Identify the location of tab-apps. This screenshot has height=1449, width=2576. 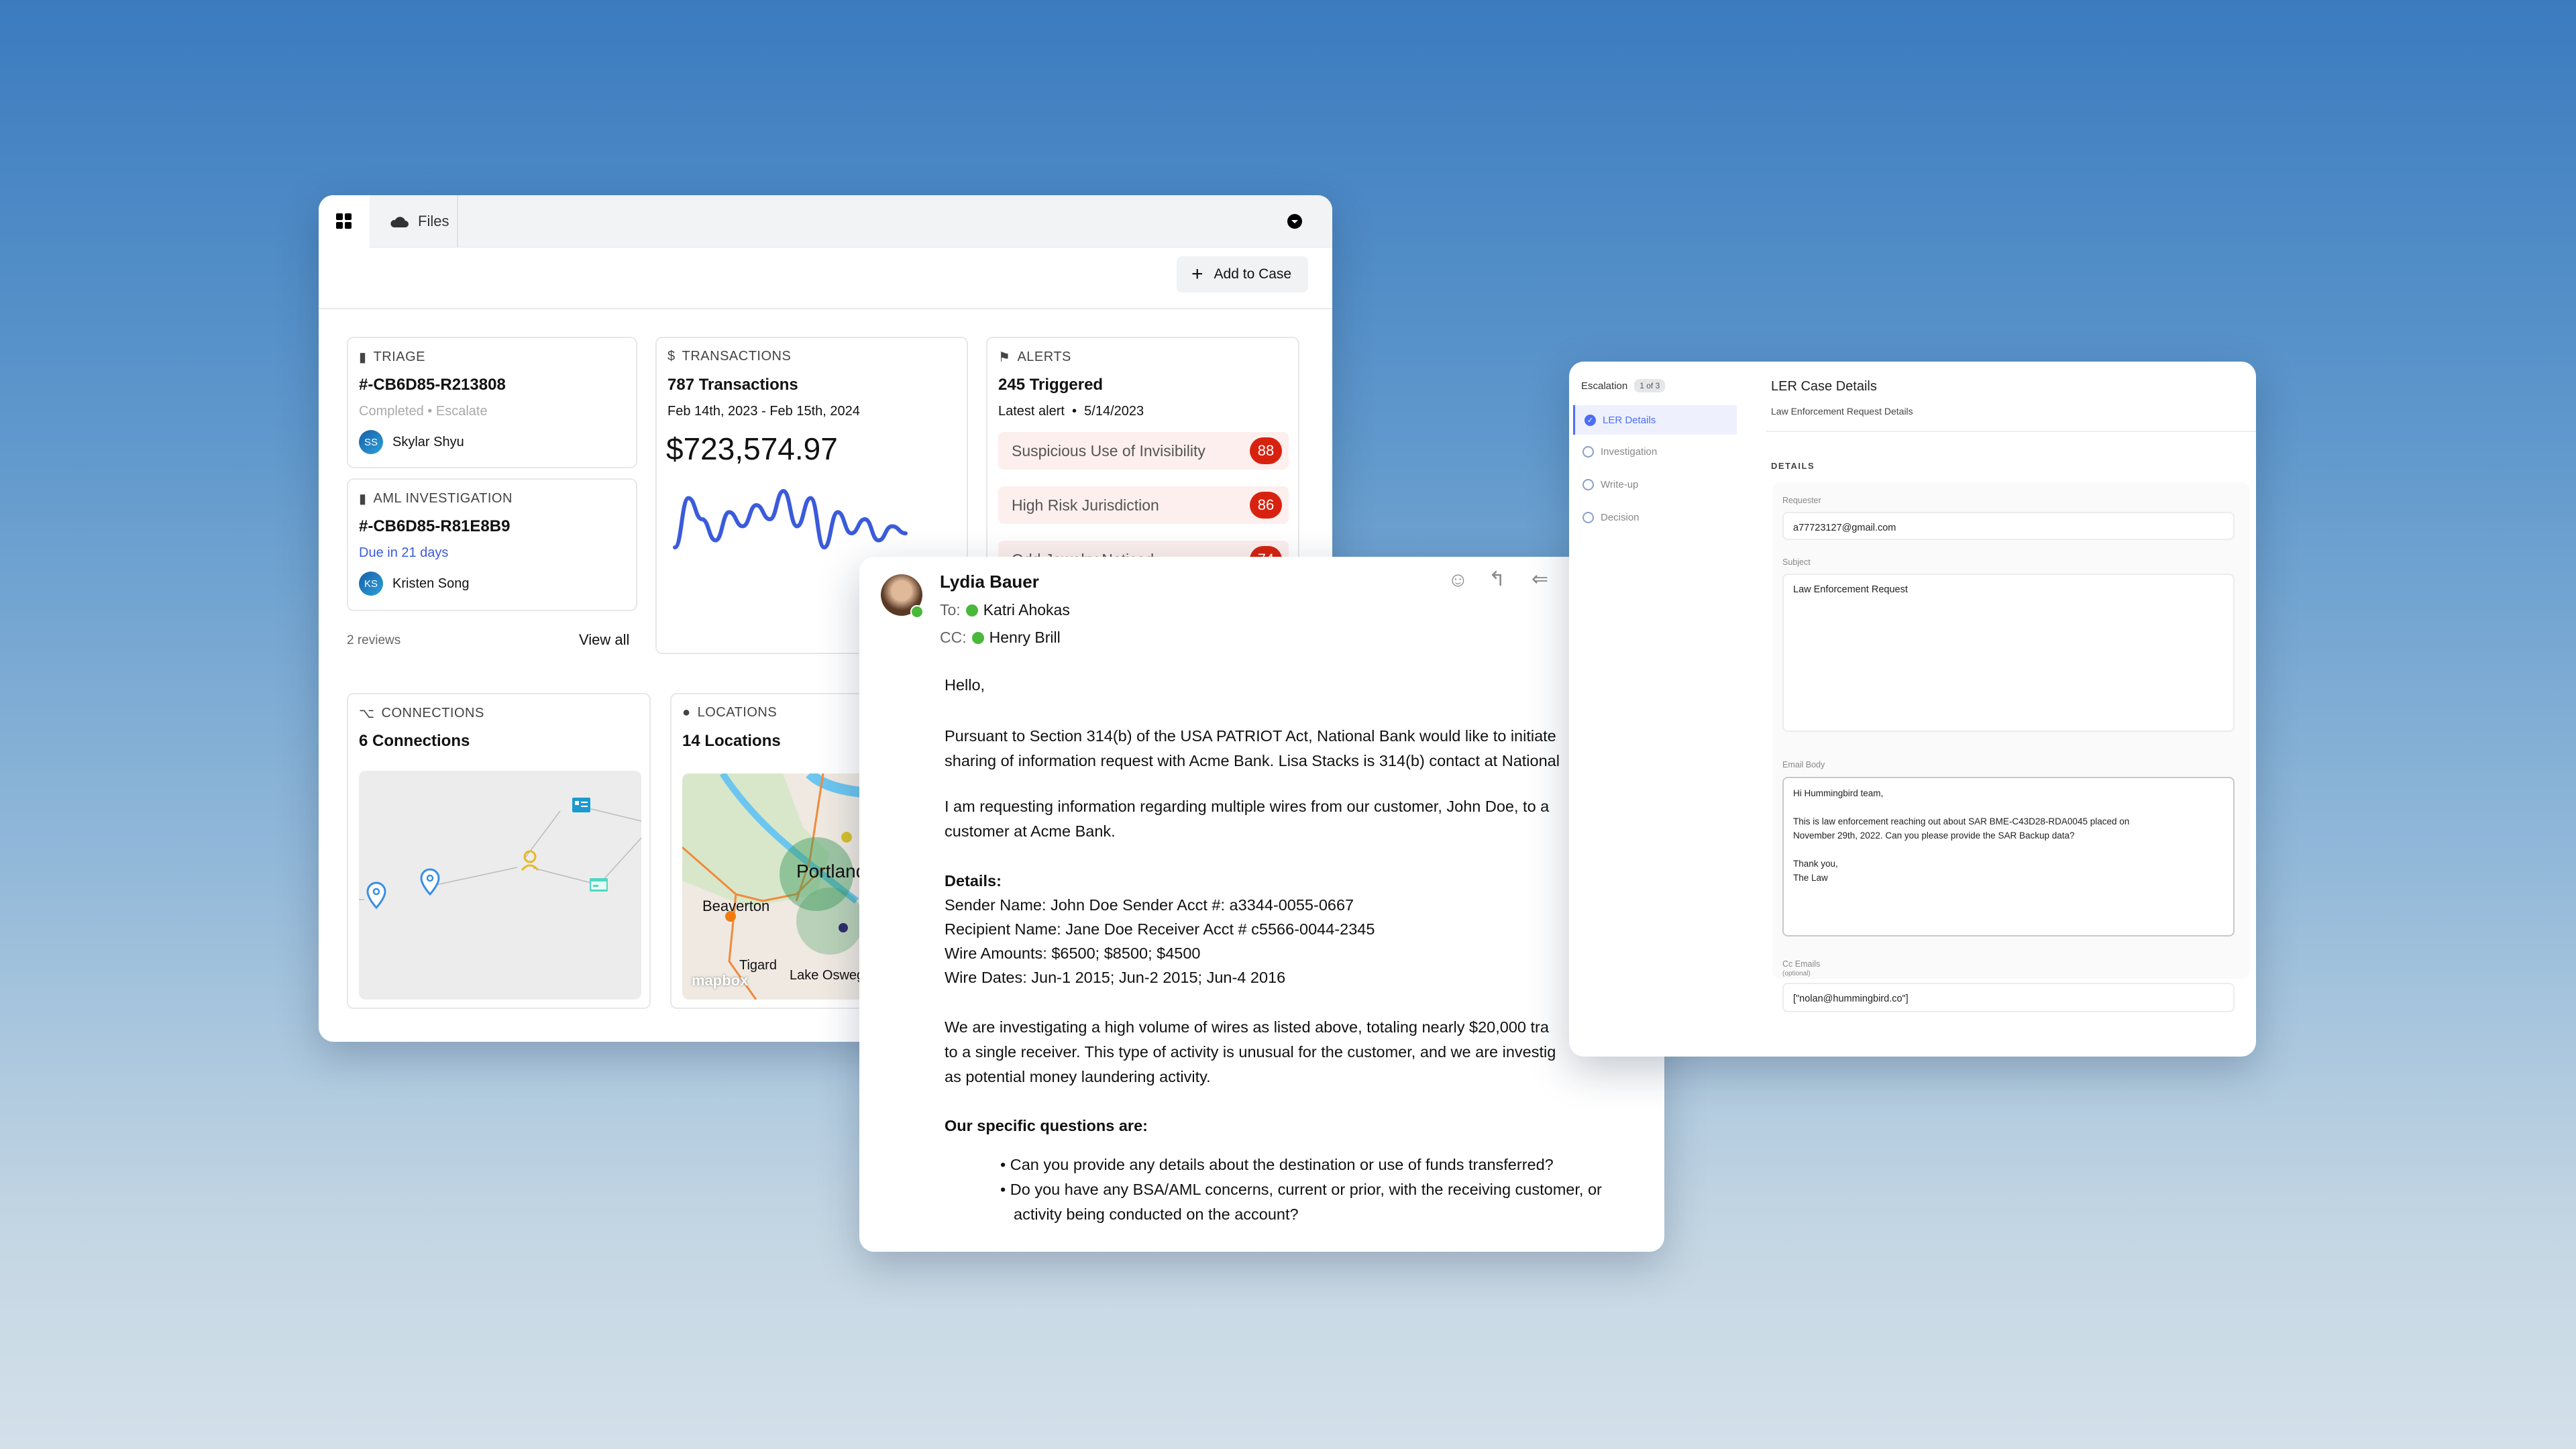
(344, 221).